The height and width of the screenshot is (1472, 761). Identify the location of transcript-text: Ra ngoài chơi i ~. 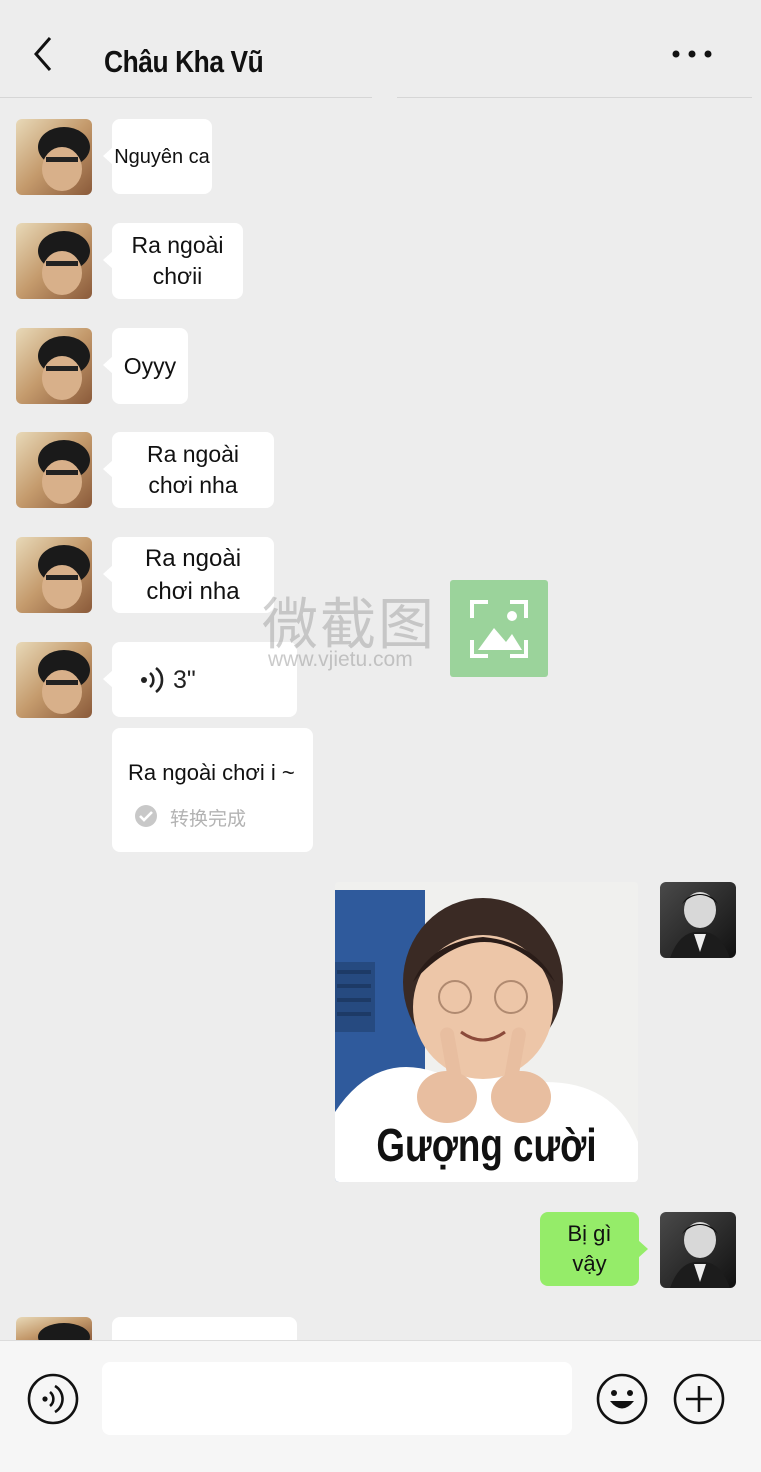
(211, 772).